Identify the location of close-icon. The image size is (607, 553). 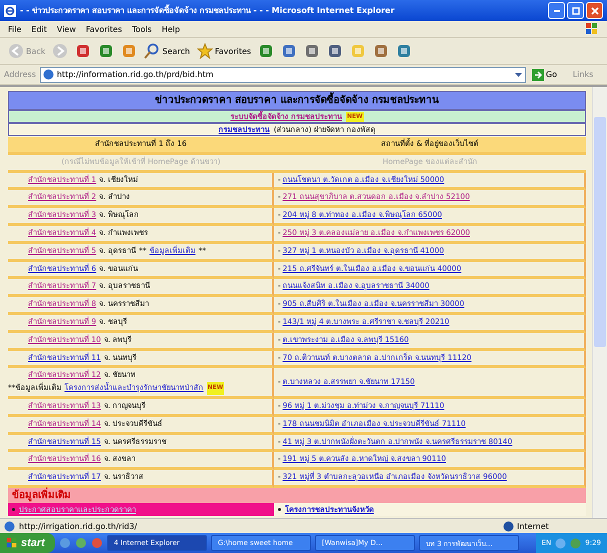
(594, 10).